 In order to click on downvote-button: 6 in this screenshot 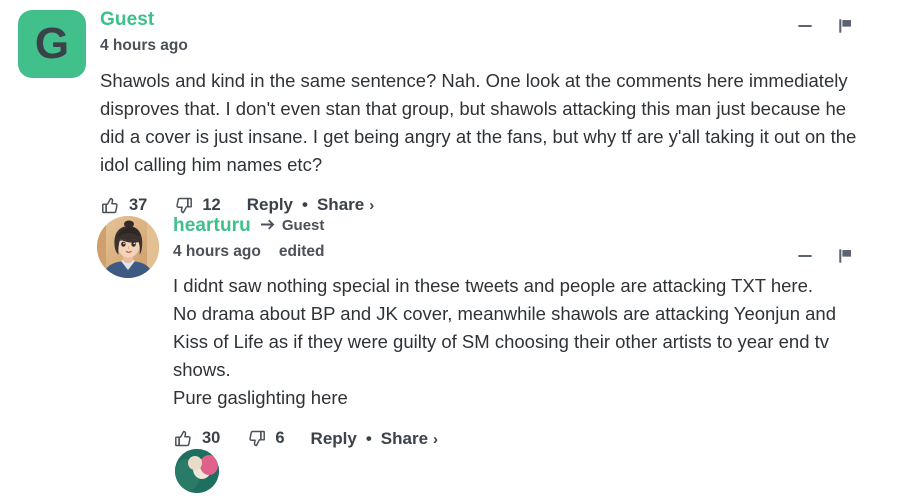, I will do `click(265, 438)`.